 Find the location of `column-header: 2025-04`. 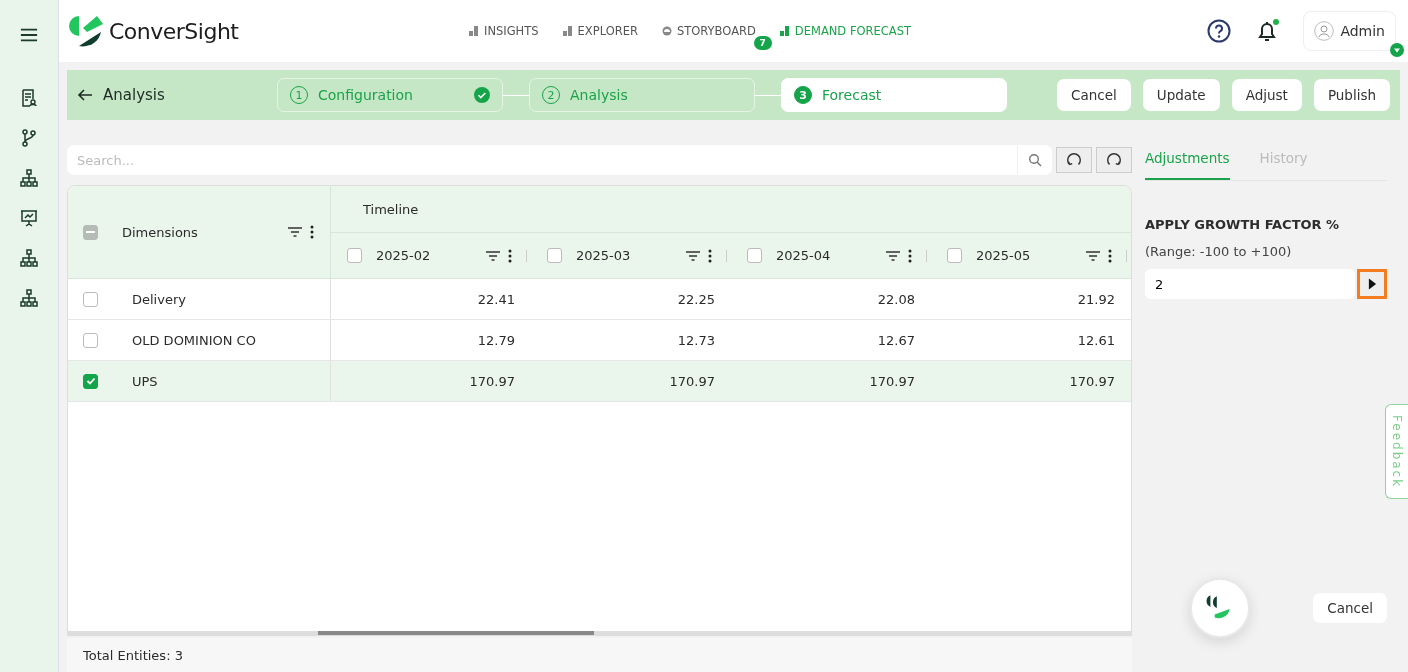

column-header: 2025-04 is located at coordinates (804, 255).